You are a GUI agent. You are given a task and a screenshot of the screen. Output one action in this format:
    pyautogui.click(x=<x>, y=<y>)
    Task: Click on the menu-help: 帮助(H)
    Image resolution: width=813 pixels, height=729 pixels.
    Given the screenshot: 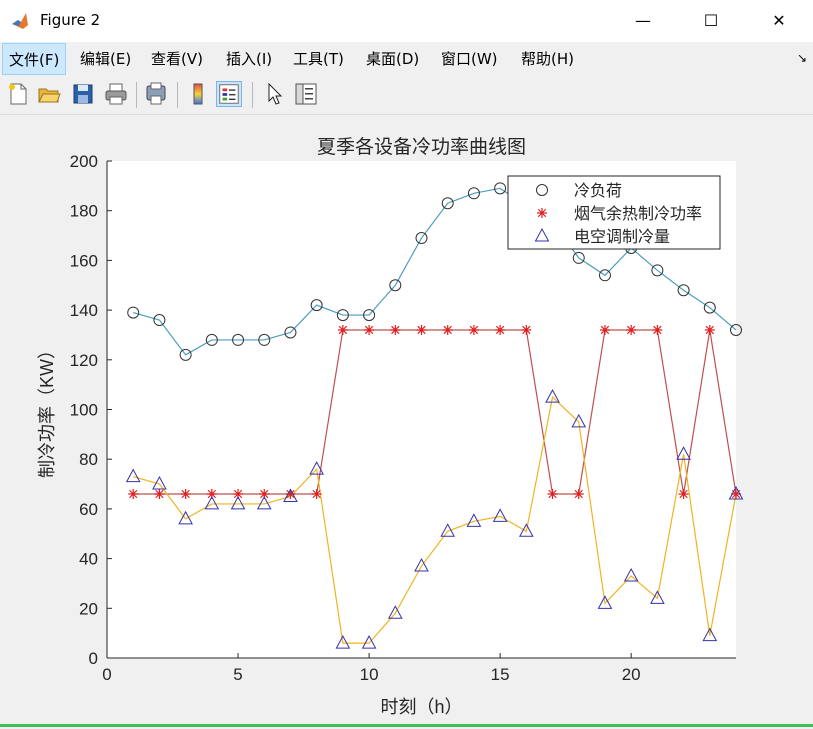 What is the action you would take?
    pyautogui.click(x=547, y=59)
    